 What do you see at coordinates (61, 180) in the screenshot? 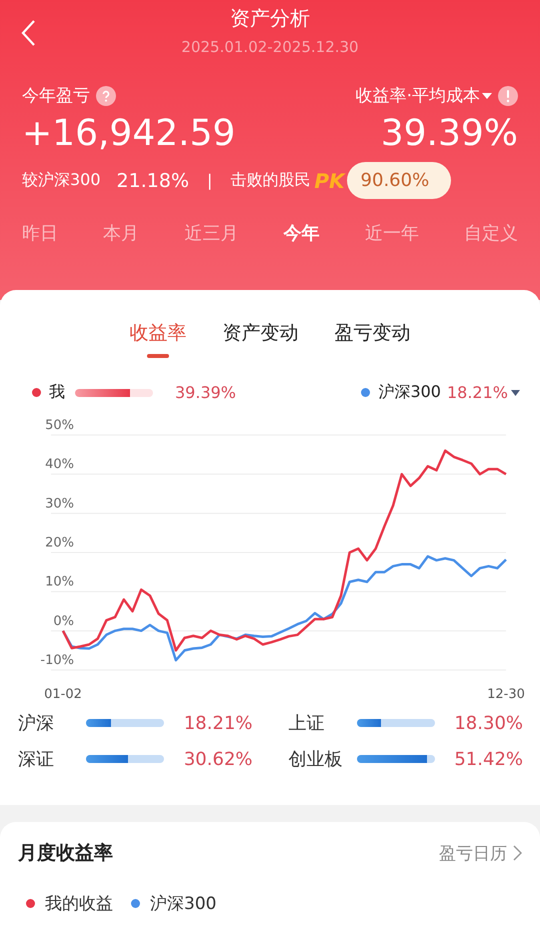
I see `compare-label: 较沪深300` at bounding box center [61, 180].